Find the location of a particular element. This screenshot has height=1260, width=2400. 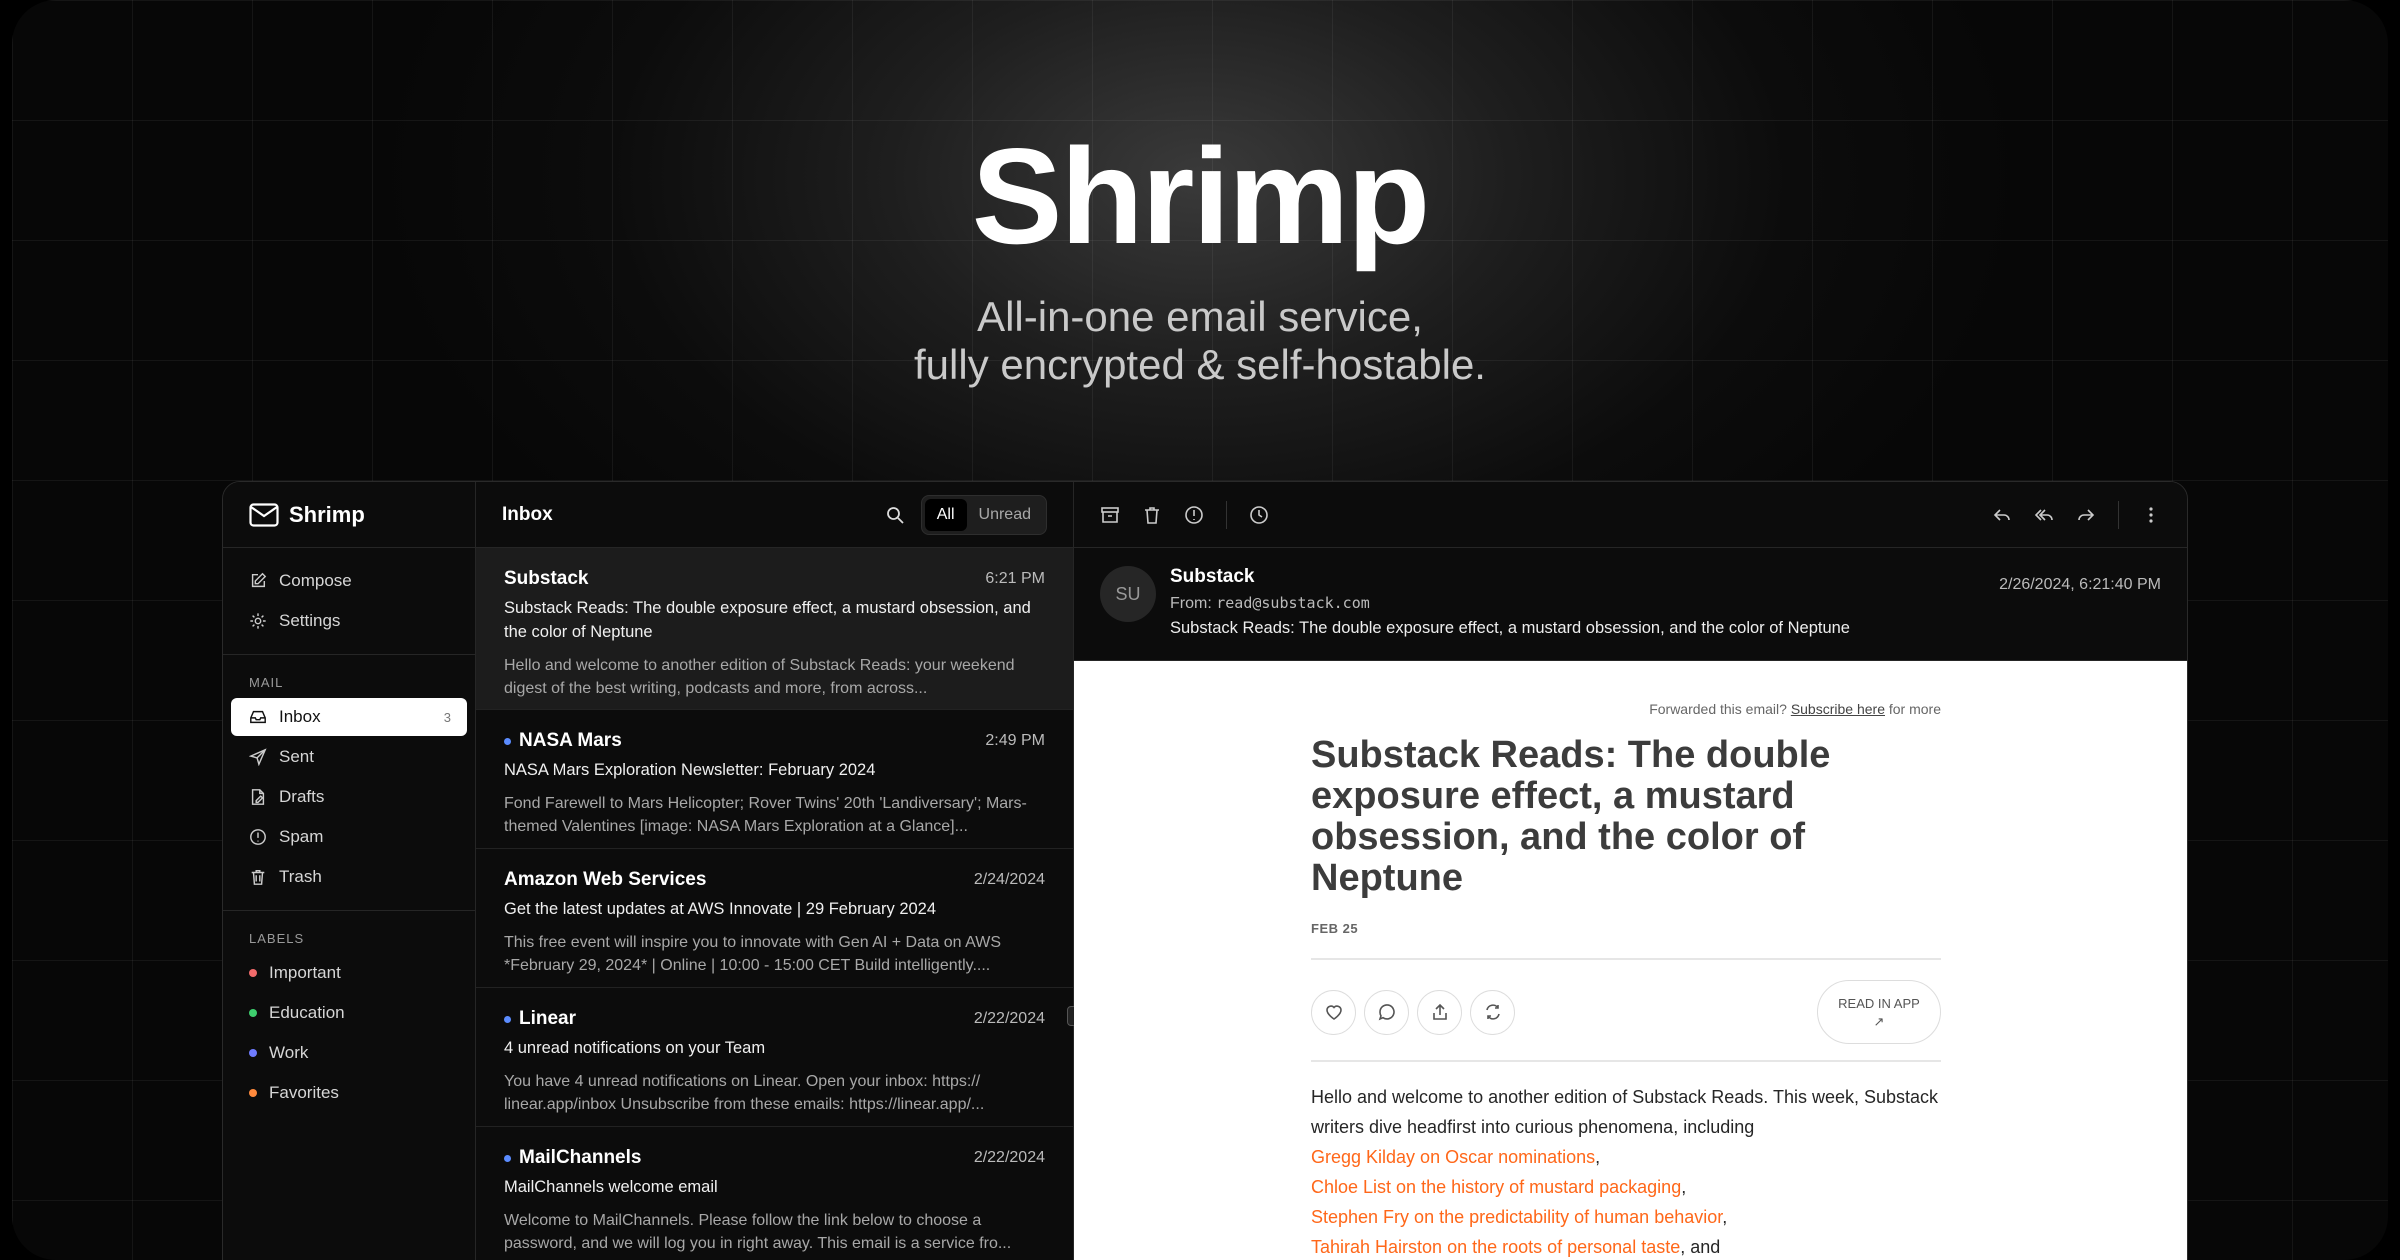

sidebar-item-spam: Spam is located at coordinates (349, 837).